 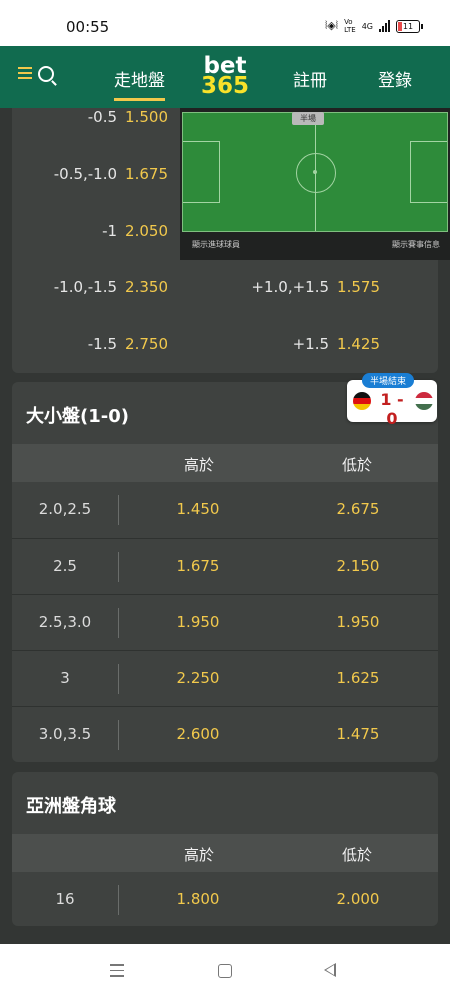 What do you see at coordinates (198, 678) in the screenshot?
I see `odds-over: 2.250` at bounding box center [198, 678].